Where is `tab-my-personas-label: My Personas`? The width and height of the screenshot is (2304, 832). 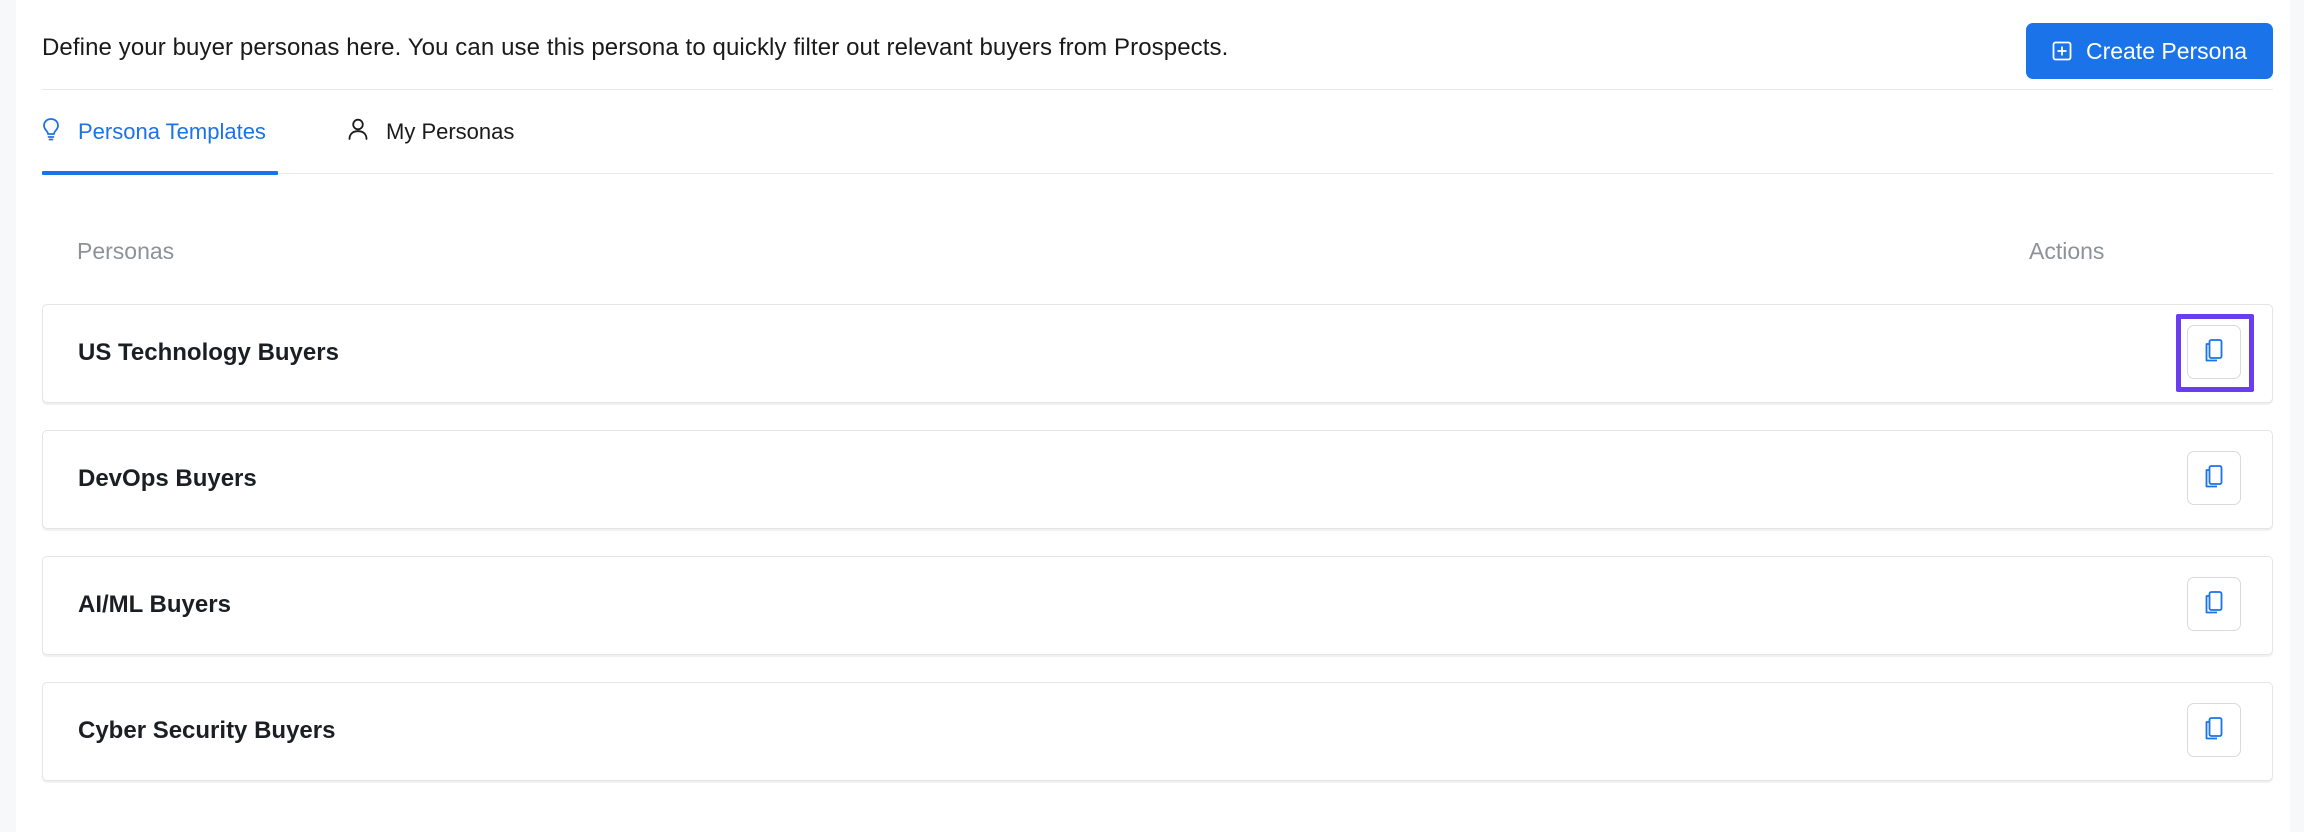
tab-my-personas-label: My Personas is located at coordinates (450, 131).